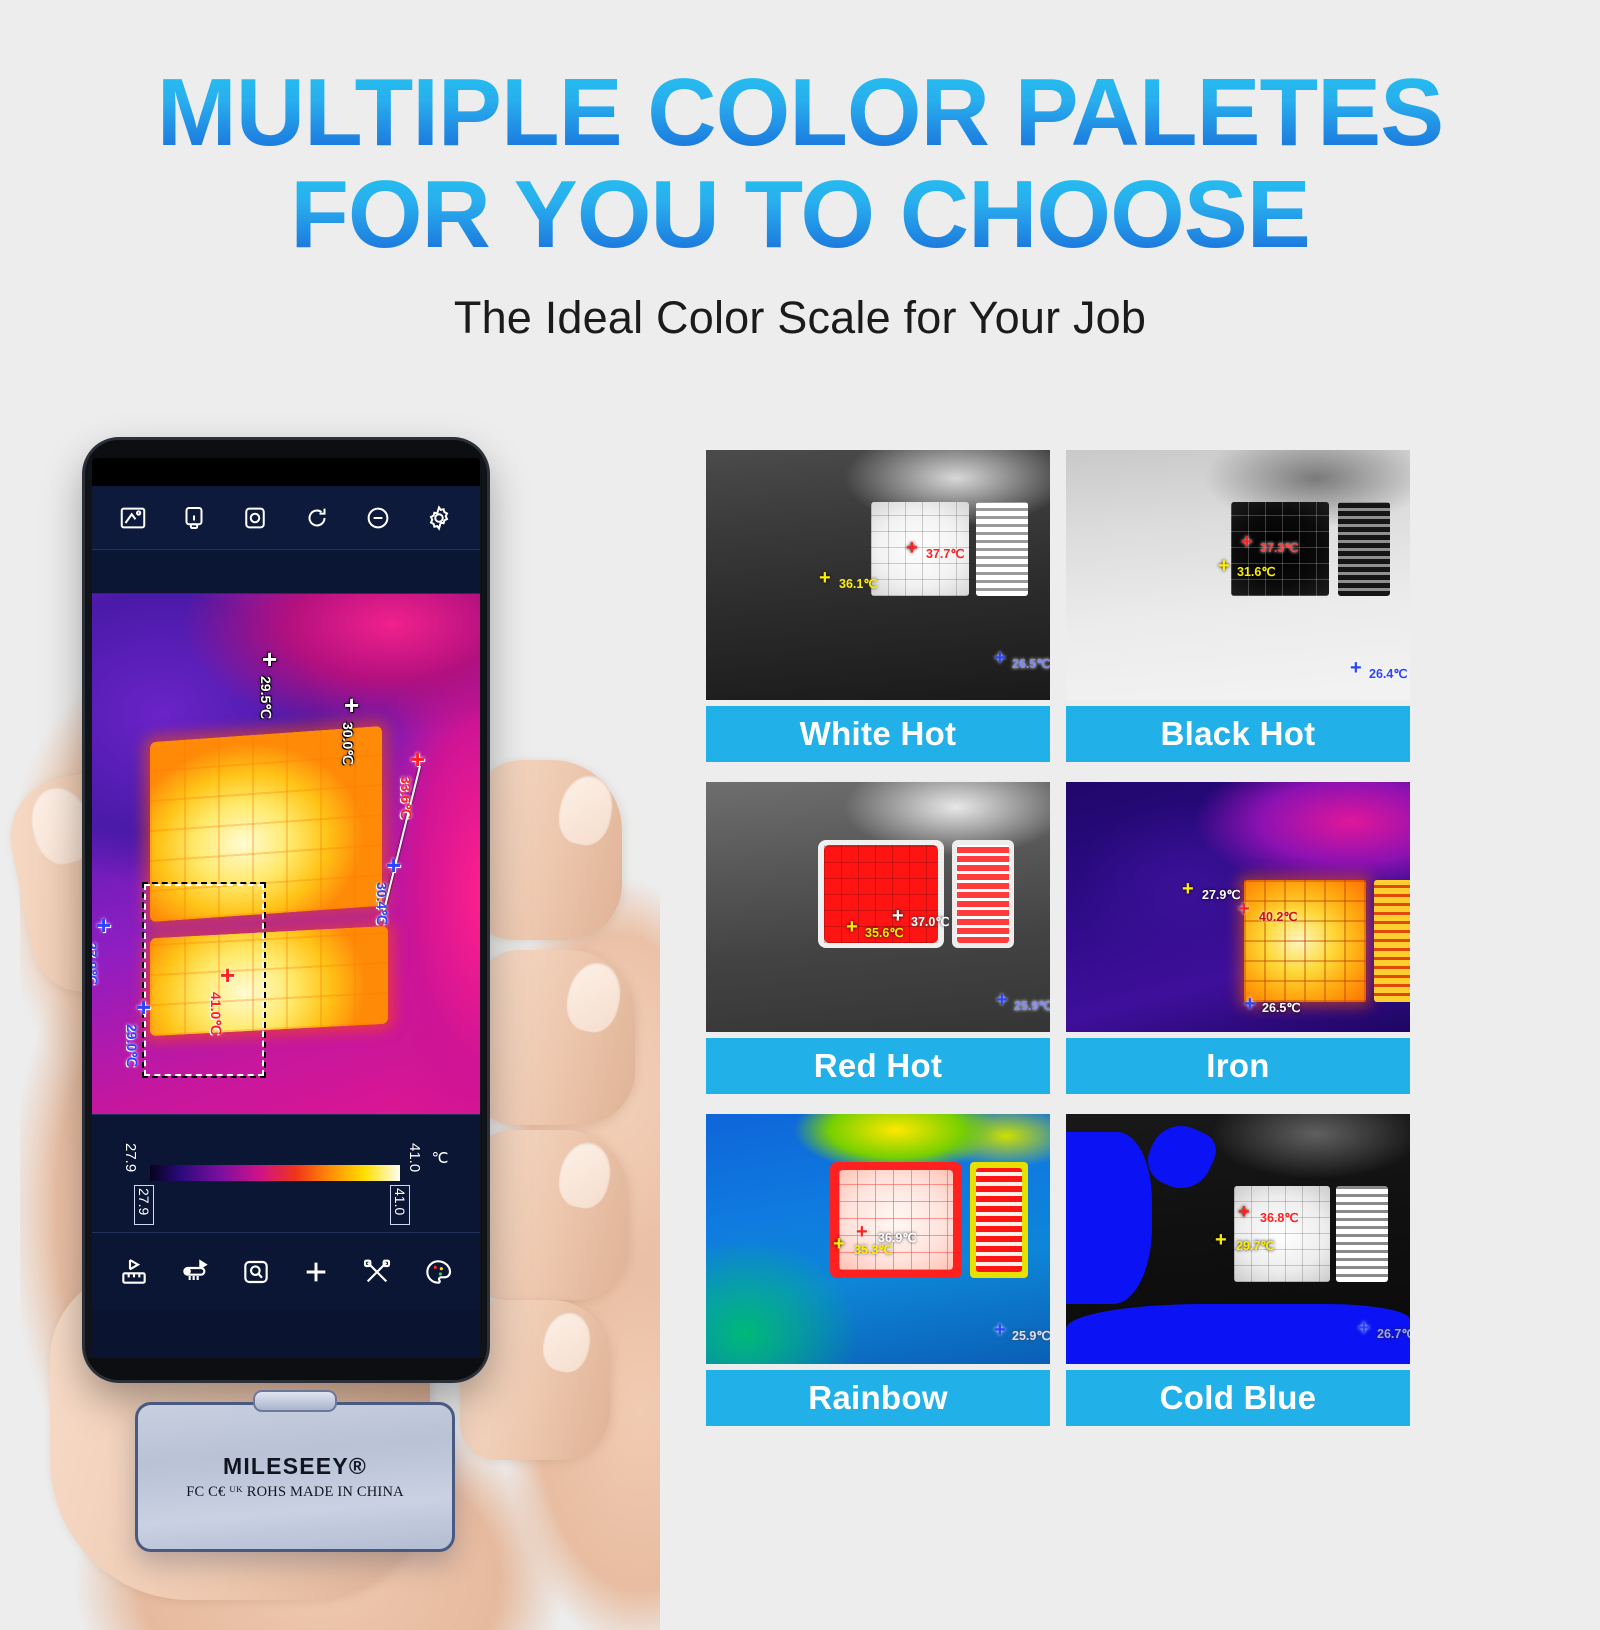 The width and height of the screenshot is (1600, 1630). I want to click on marker-29-5-cross: +, so click(270, 659).